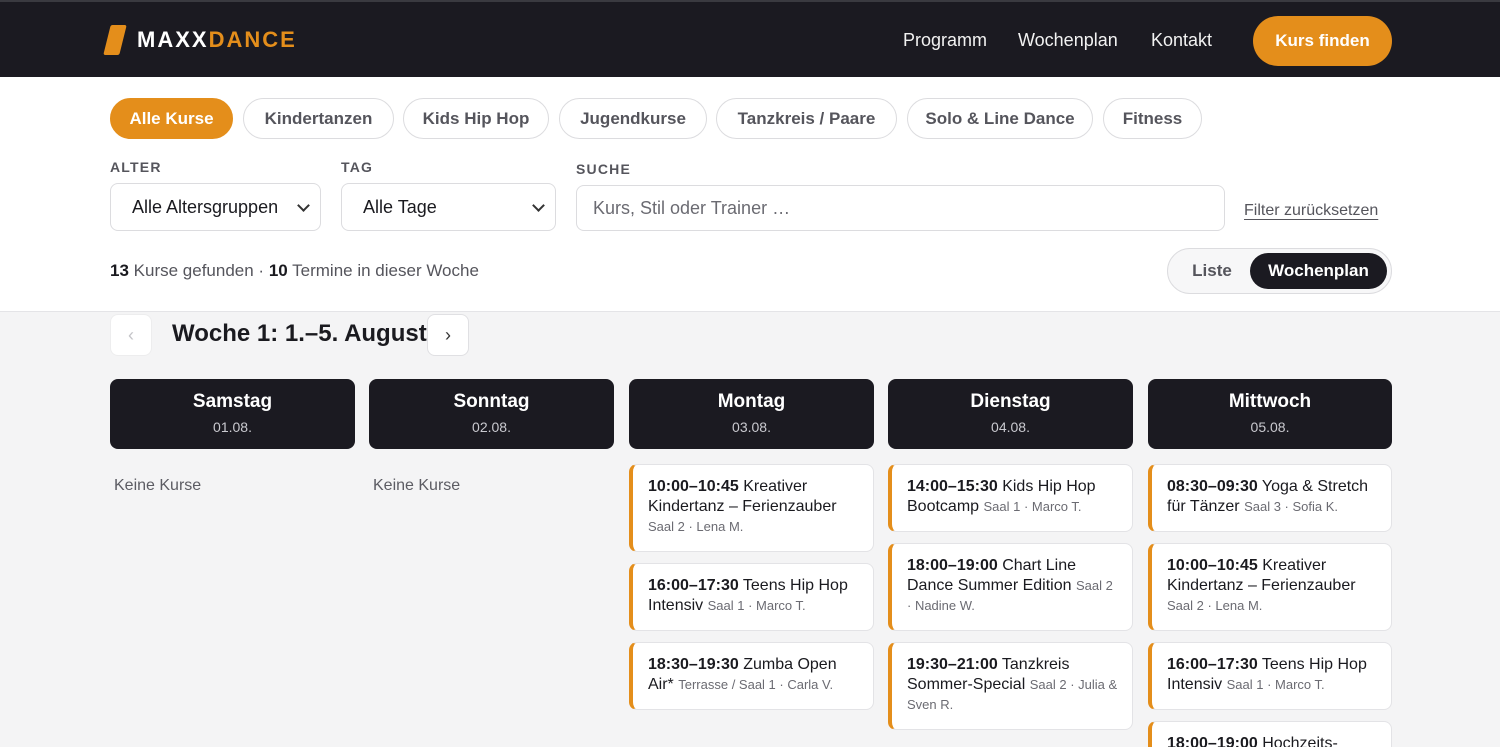  What do you see at coordinates (1270, 734) in the screenshot?
I see `course-card: 18:00–19:00 Hochzeits-` at bounding box center [1270, 734].